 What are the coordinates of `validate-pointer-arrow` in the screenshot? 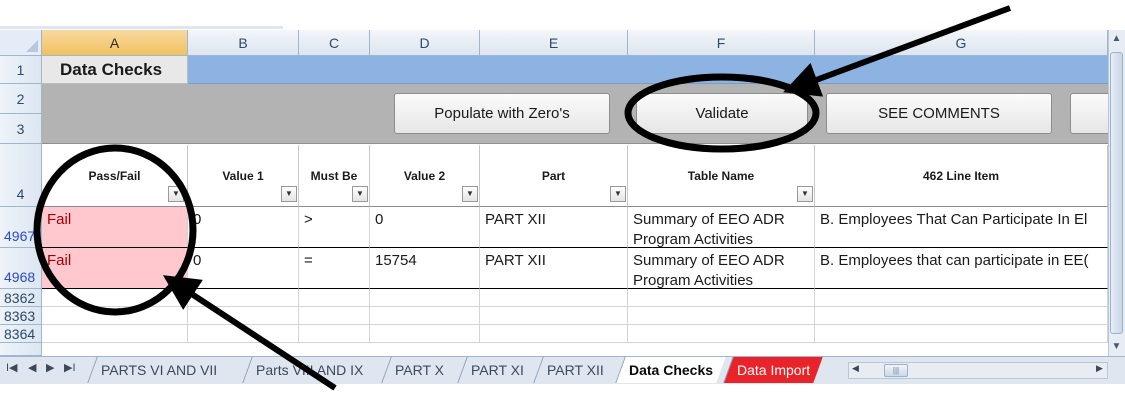 It's located at (897, 51).